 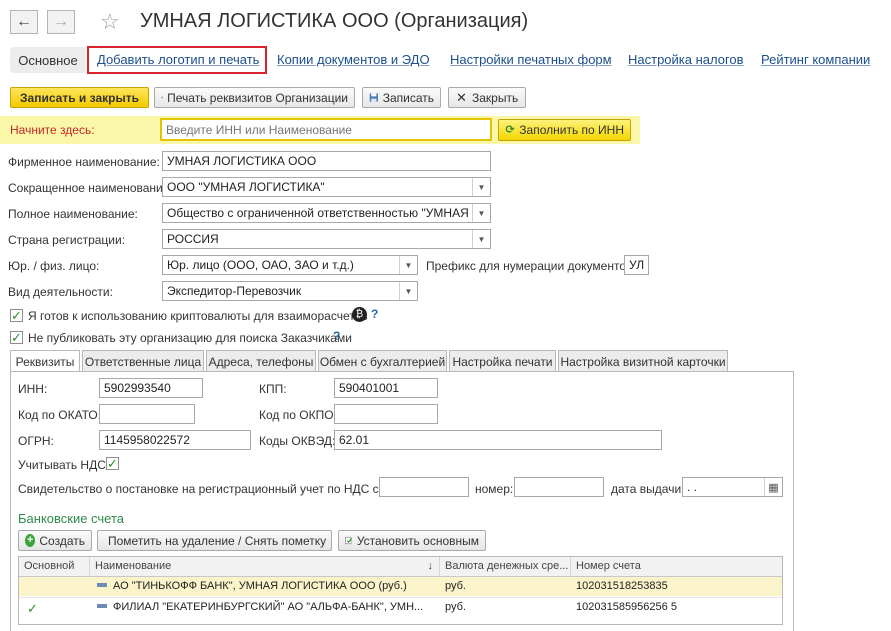 I want to click on no-publish-checkbox: ✓, so click(x=16, y=337).